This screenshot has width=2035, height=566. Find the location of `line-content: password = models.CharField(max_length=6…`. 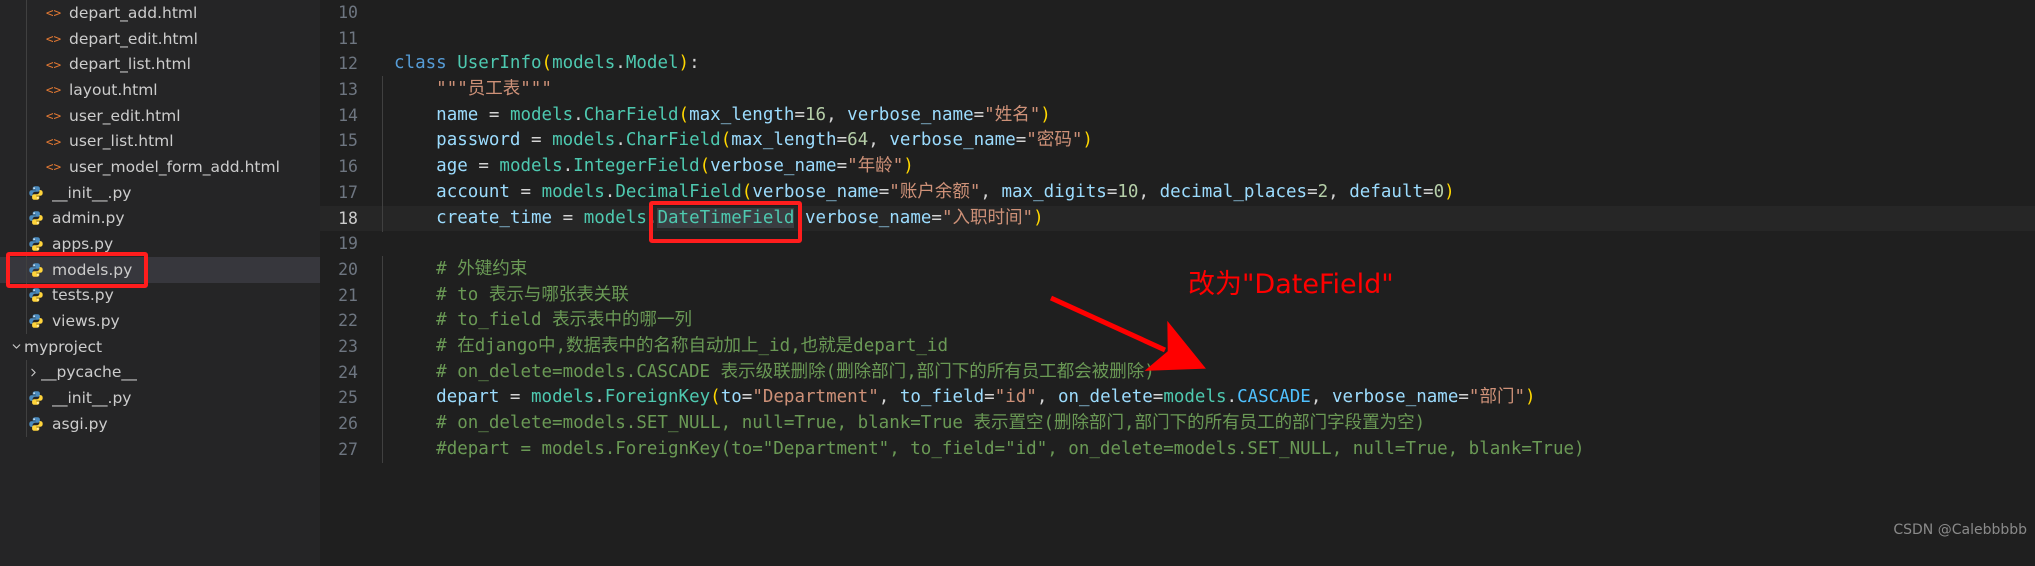

line-content: password = models.CharField(max_length=6… is located at coordinates (1208, 141).